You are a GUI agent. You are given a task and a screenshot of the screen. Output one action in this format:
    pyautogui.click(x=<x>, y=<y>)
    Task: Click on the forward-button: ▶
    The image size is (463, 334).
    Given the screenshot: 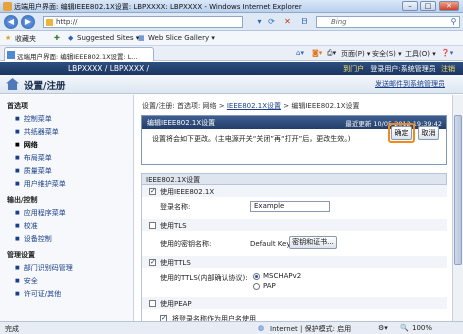 What is the action you would take?
    pyautogui.click(x=28, y=22)
    